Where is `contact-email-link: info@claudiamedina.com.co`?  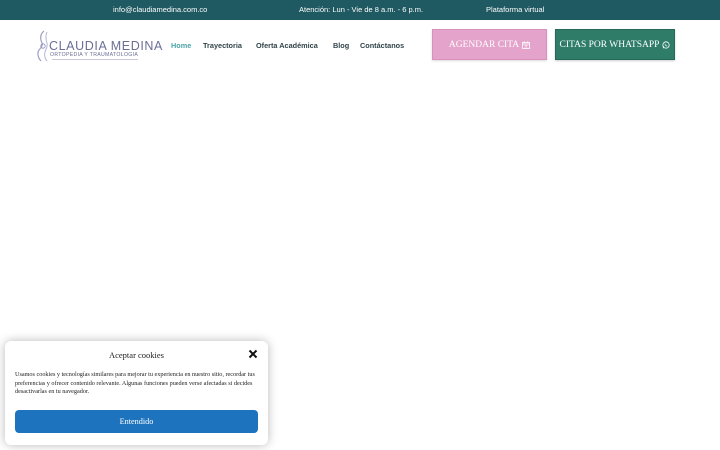
contact-email-link: info@claudiamedina.com.co is located at coordinates (160, 9).